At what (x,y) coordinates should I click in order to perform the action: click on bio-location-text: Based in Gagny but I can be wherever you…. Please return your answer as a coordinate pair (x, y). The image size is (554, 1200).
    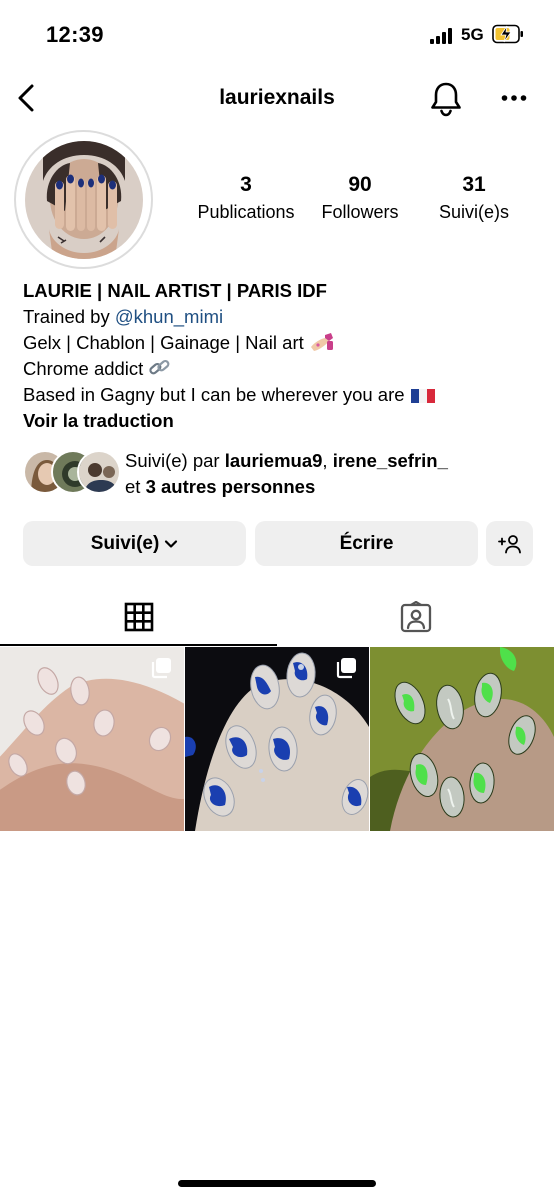
    Looking at the image, I should click on (214, 394).